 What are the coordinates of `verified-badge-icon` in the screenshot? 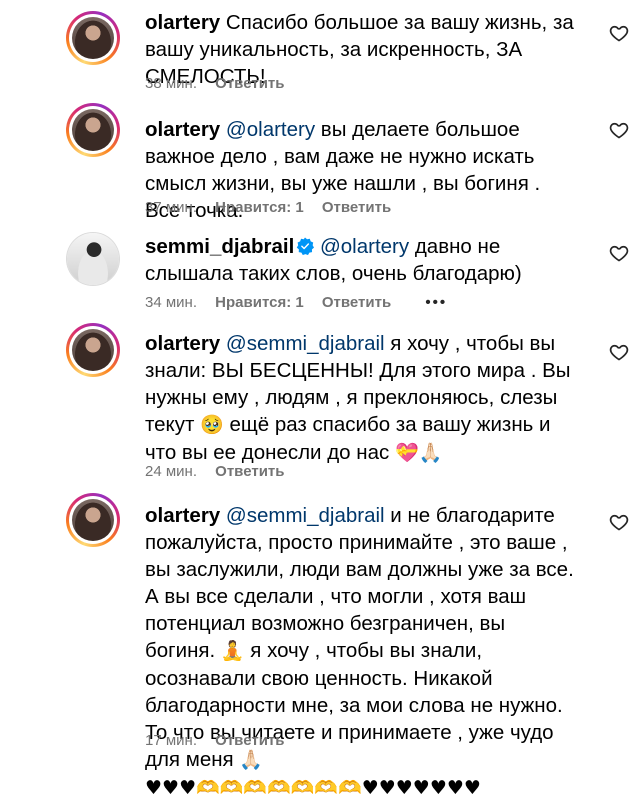 It's located at (306, 246).